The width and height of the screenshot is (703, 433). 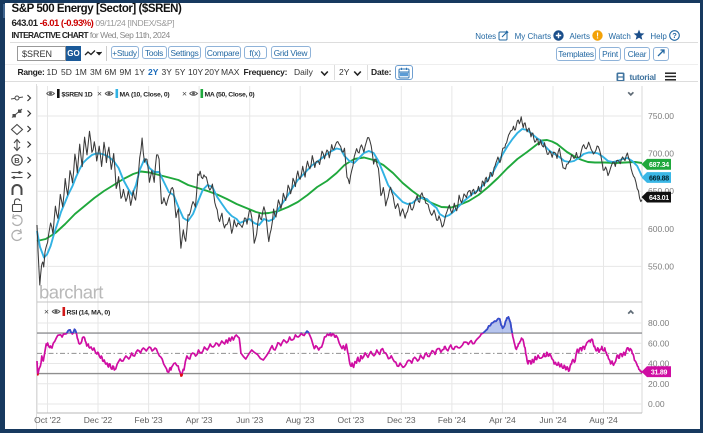 What do you see at coordinates (199, 420) in the screenshot?
I see `svg-text: Apr '23` at bounding box center [199, 420].